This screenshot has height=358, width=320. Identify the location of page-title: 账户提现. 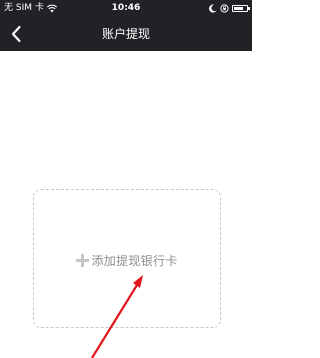
(125, 34).